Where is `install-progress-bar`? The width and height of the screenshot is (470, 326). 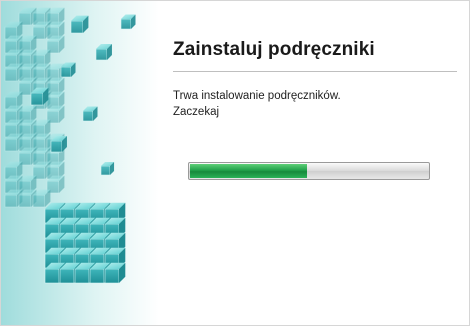
install-progress-bar is located at coordinates (309, 171).